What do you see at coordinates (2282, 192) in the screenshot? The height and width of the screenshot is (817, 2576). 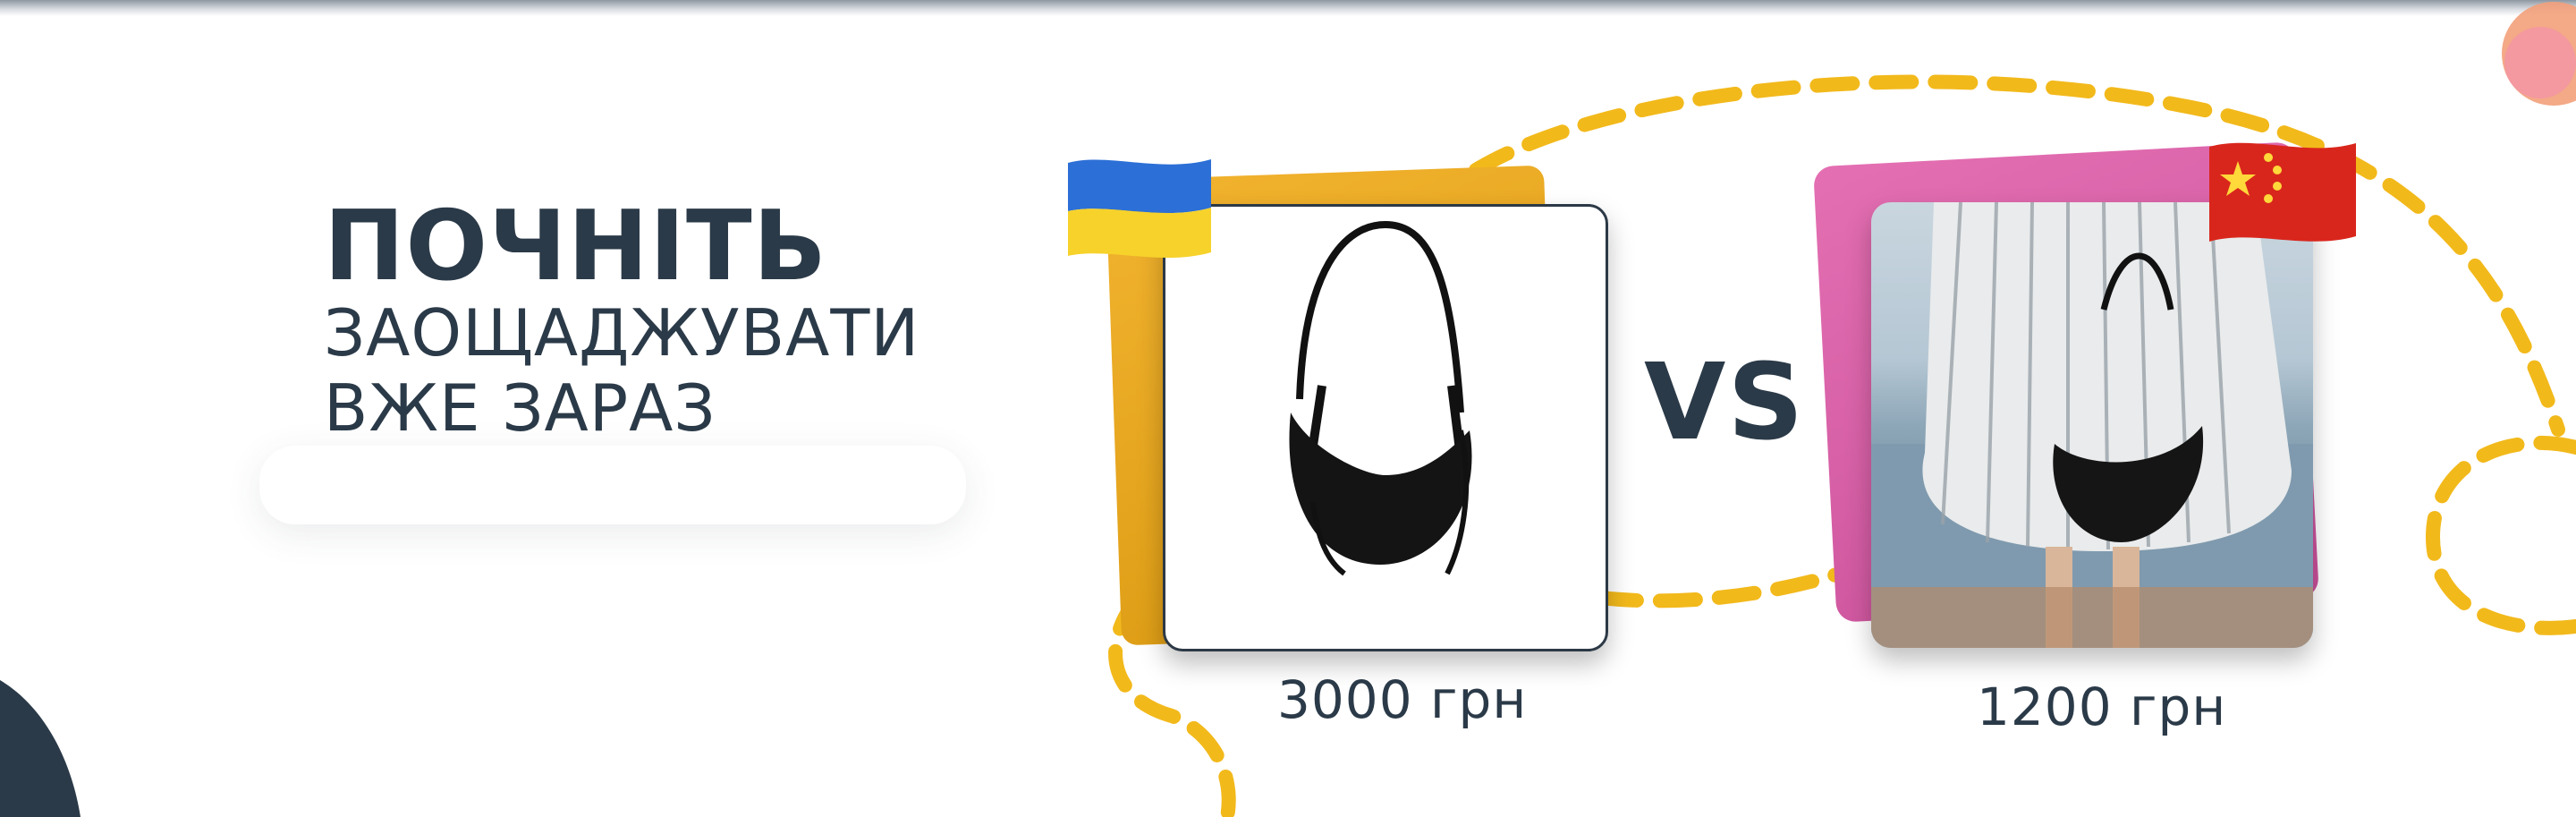 I see `china-flag-icon` at bounding box center [2282, 192].